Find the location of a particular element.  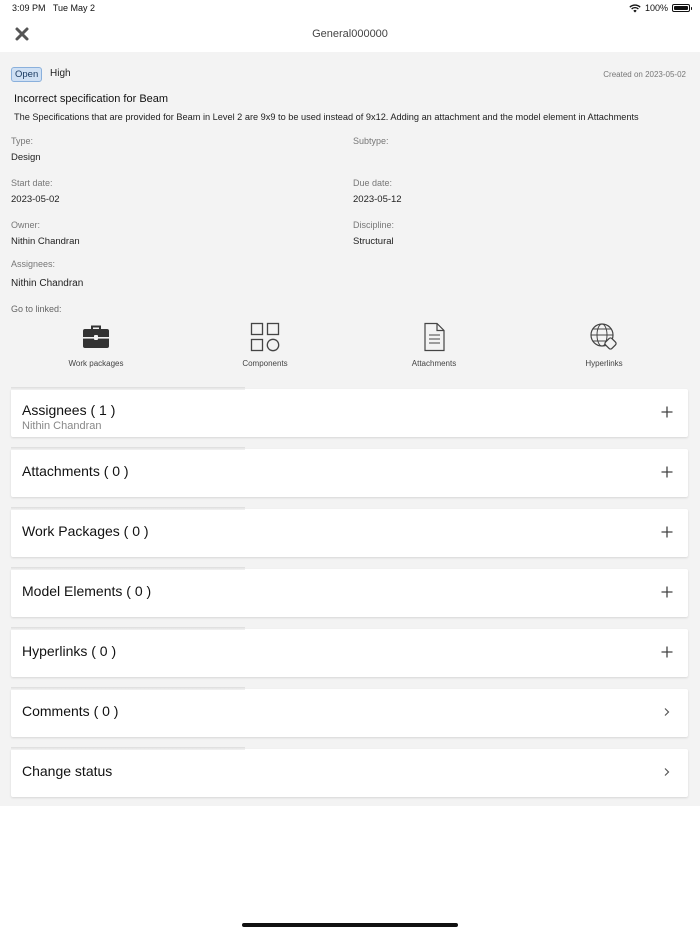

owner-label: Owner: is located at coordinates (26, 225).